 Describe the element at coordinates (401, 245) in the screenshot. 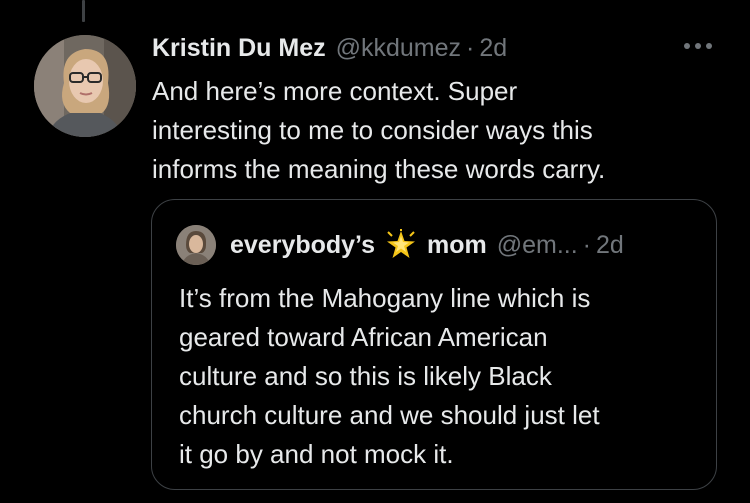

I see `sparkle-star-emoji-icon` at that location.